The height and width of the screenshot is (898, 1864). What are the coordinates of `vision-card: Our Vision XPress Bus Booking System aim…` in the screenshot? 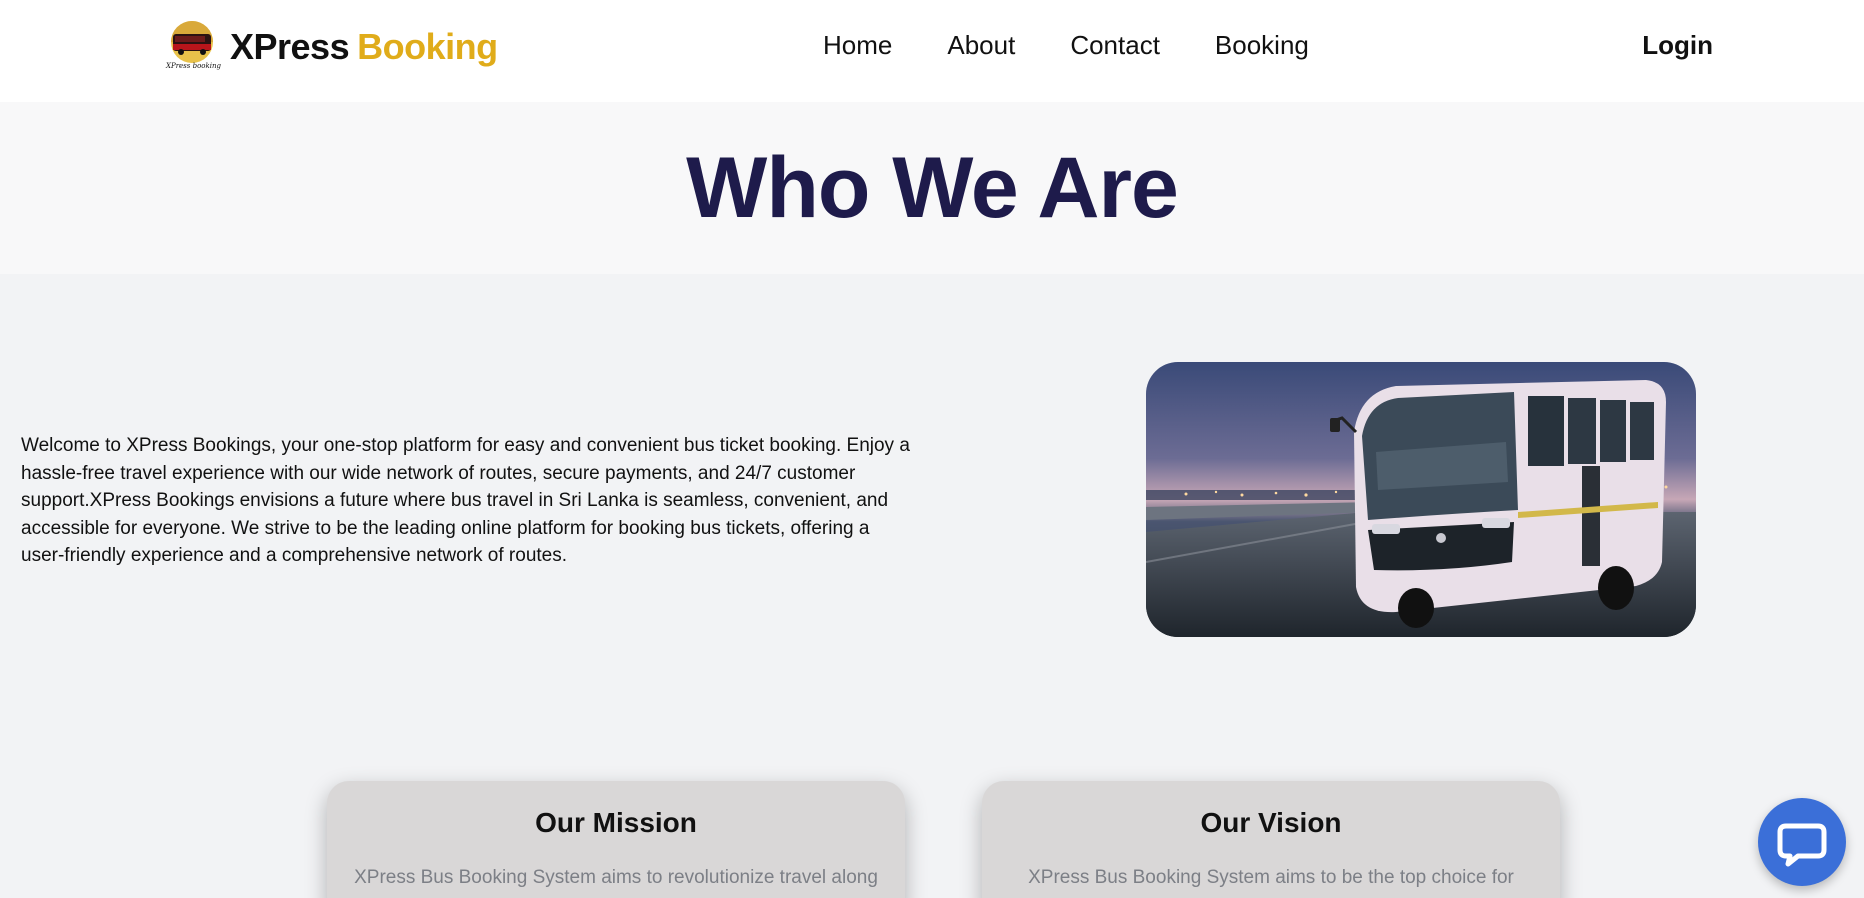 It's located at (1271, 839).